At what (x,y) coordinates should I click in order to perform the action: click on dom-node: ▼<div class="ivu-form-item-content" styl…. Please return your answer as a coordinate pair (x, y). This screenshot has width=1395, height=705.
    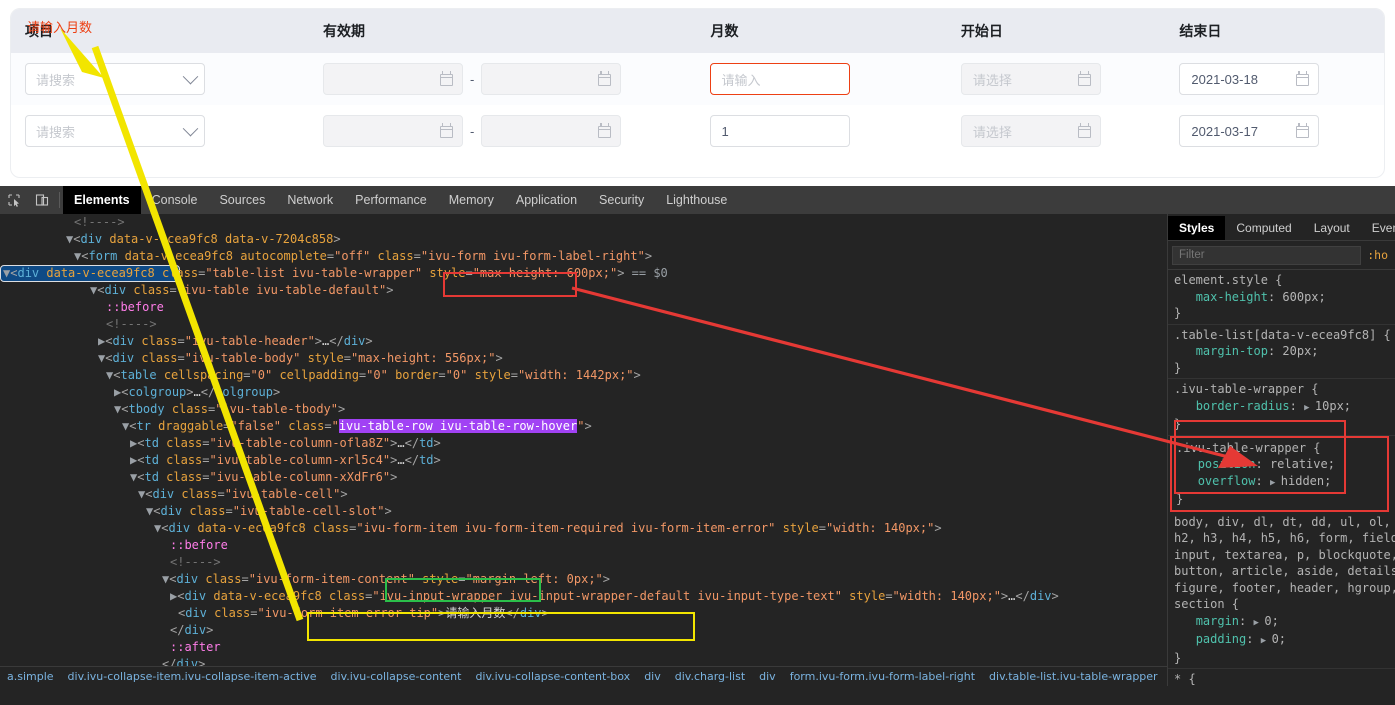
    Looking at the image, I should click on (583, 579).